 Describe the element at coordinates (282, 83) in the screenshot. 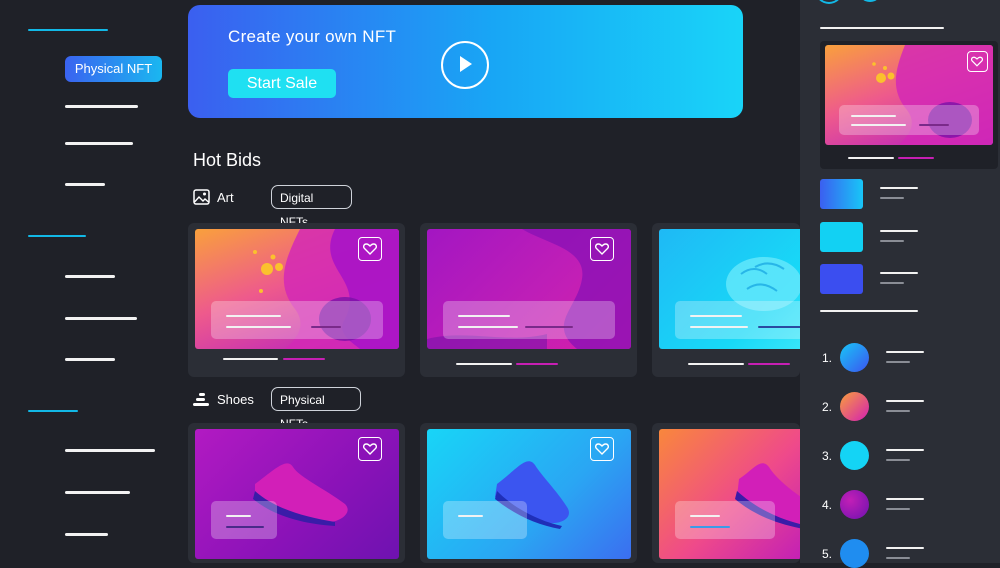

I see `start-sale-button: Start Sale` at that location.